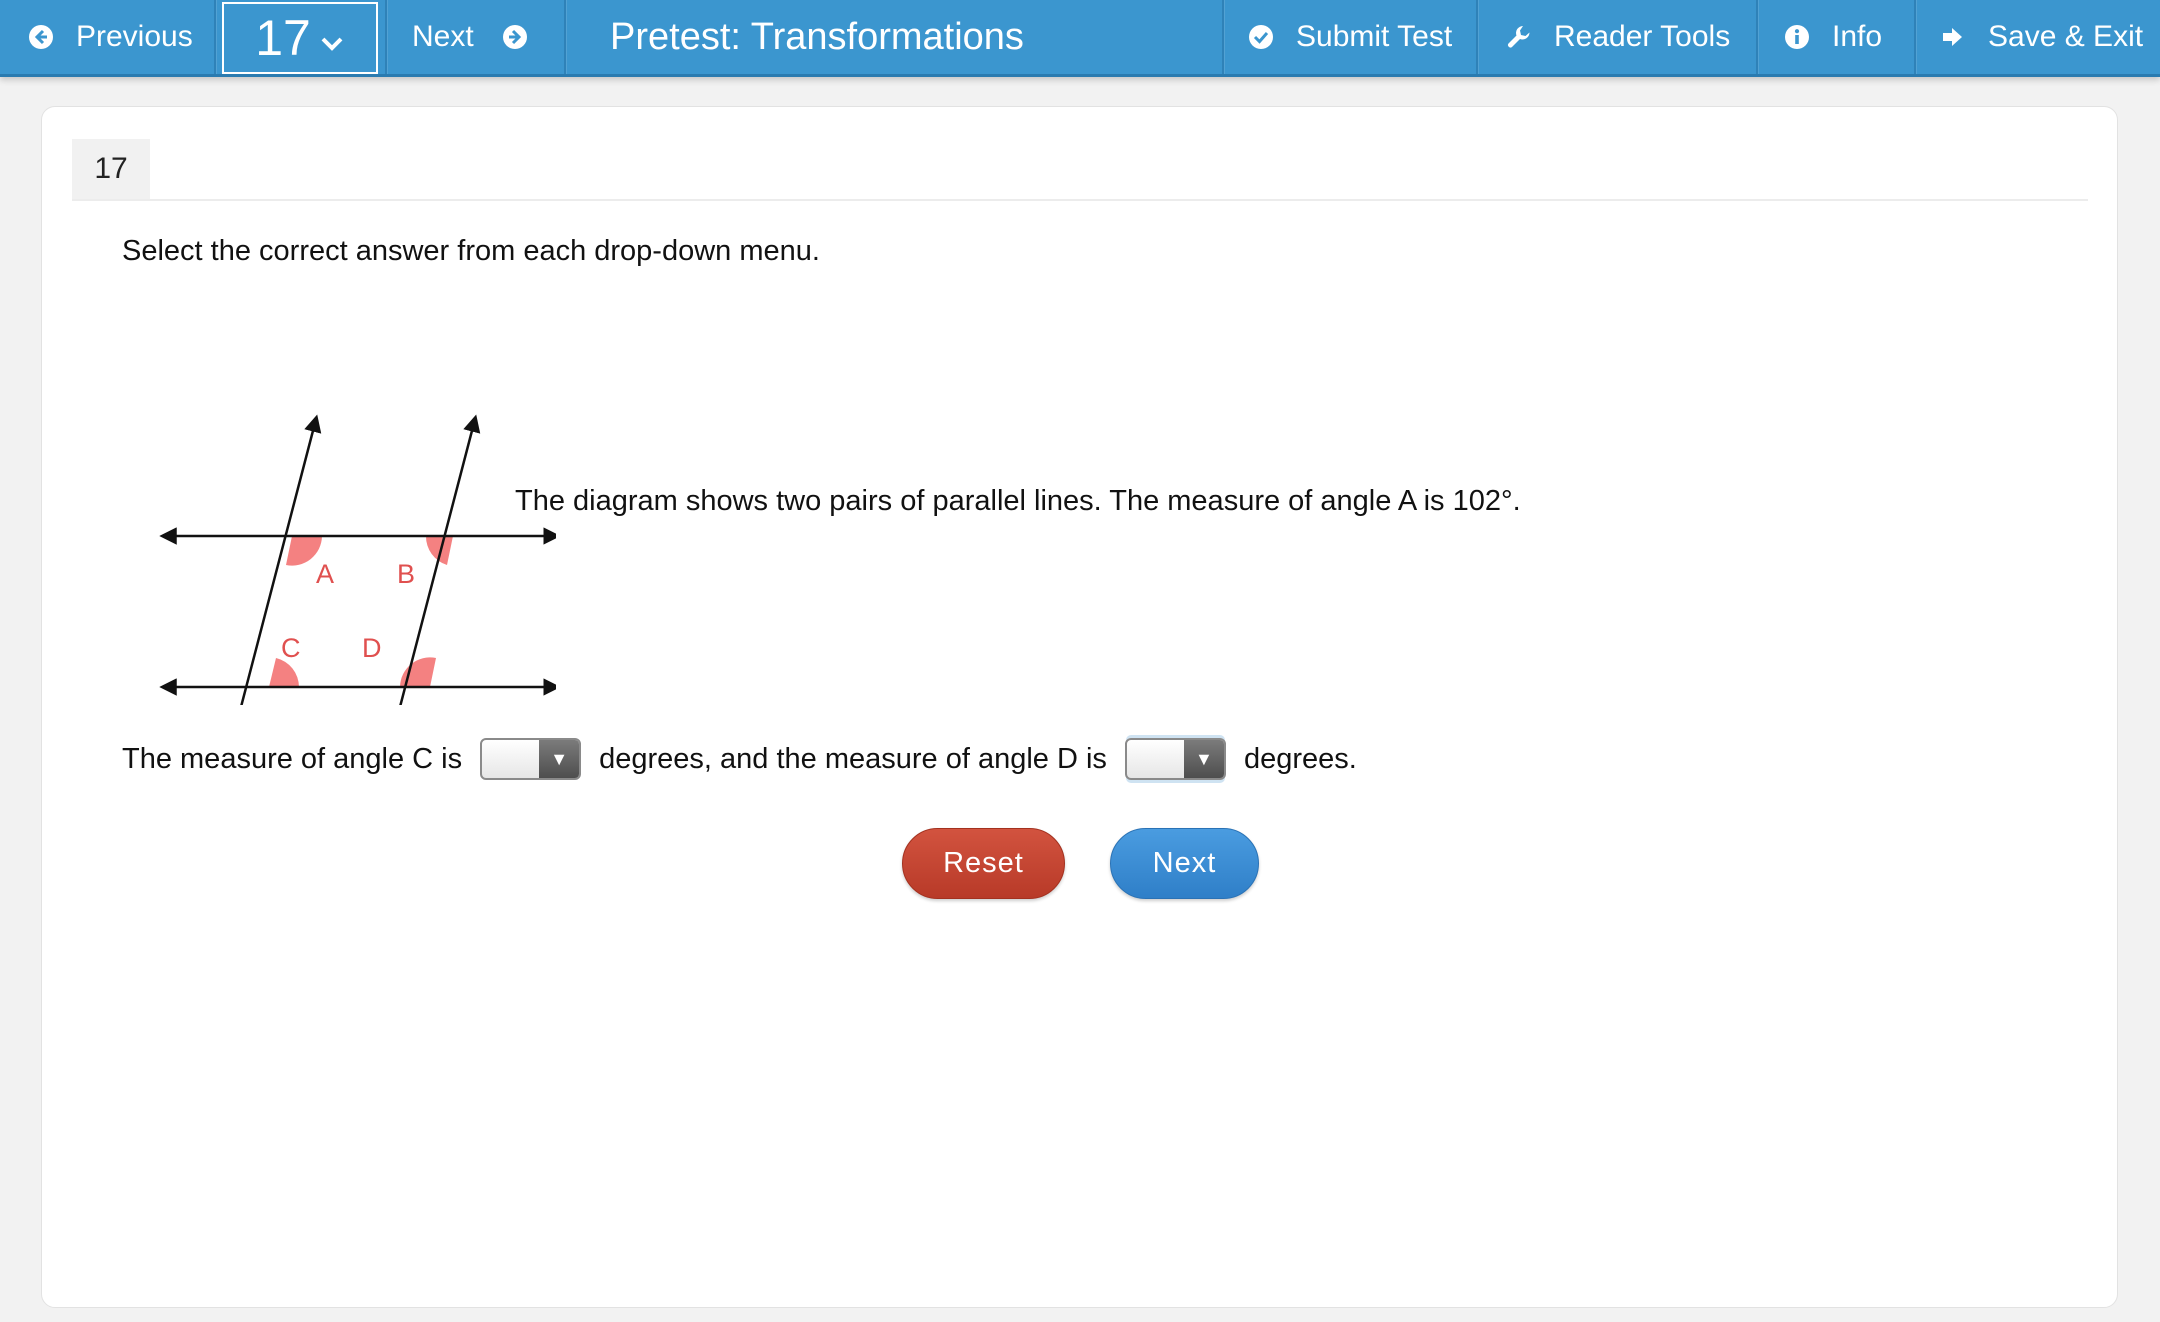 The width and height of the screenshot is (2160, 1322). I want to click on question-number-selector: 17, so click(300, 38).